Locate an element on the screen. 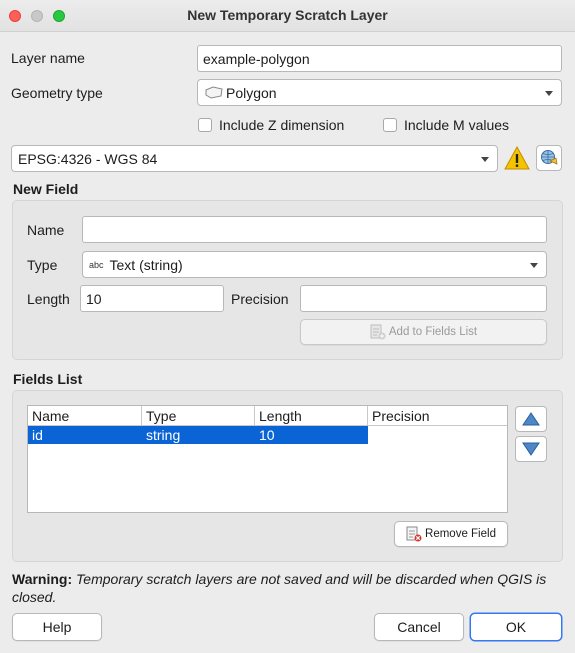 The image size is (575, 653). cell-type: string is located at coordinates (163, 435).